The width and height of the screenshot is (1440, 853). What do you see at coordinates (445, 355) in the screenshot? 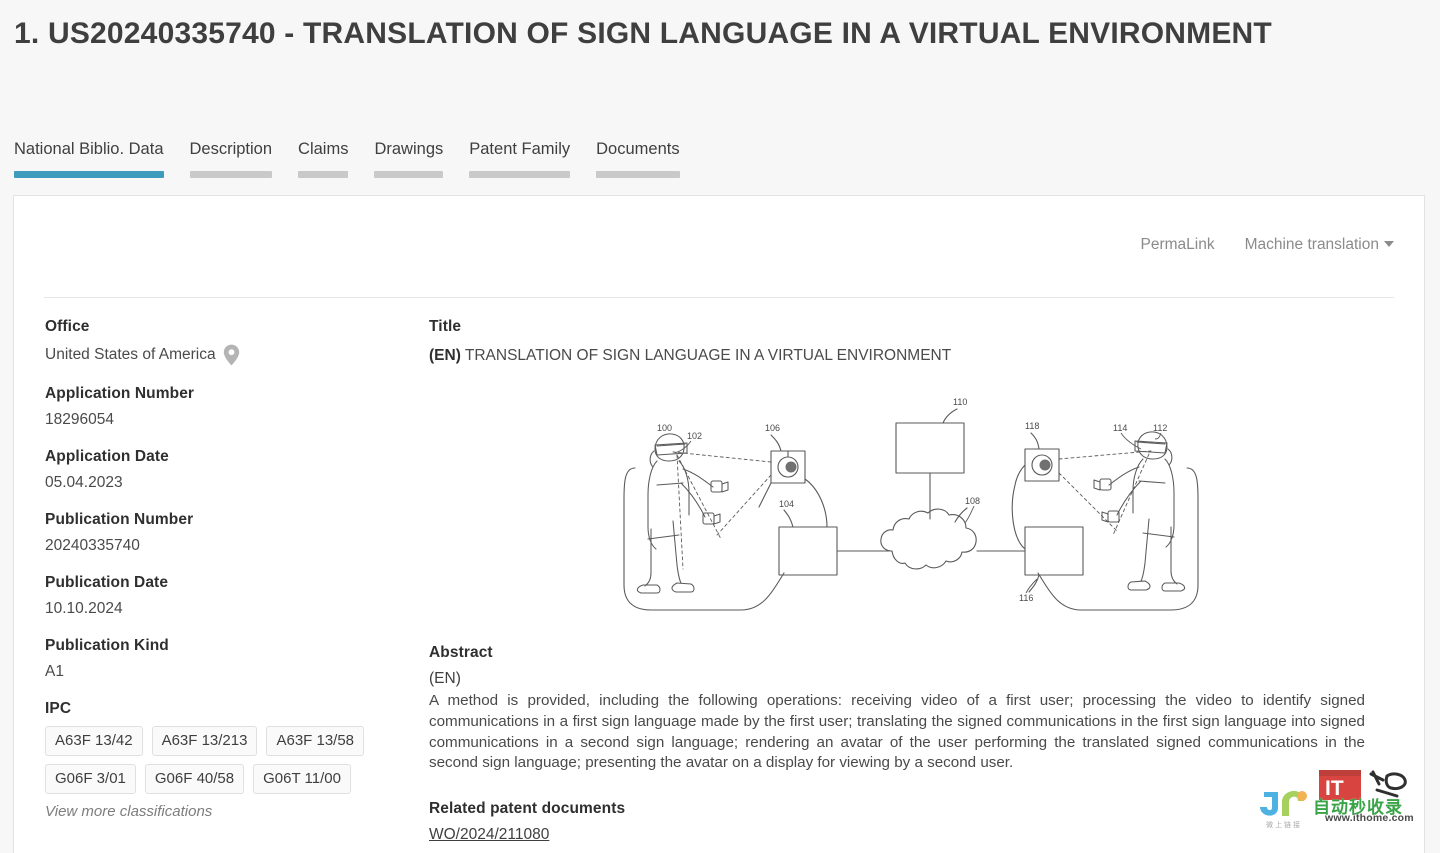
I see `title-lang-tag: (EN)` at bounding box center [445, 355].